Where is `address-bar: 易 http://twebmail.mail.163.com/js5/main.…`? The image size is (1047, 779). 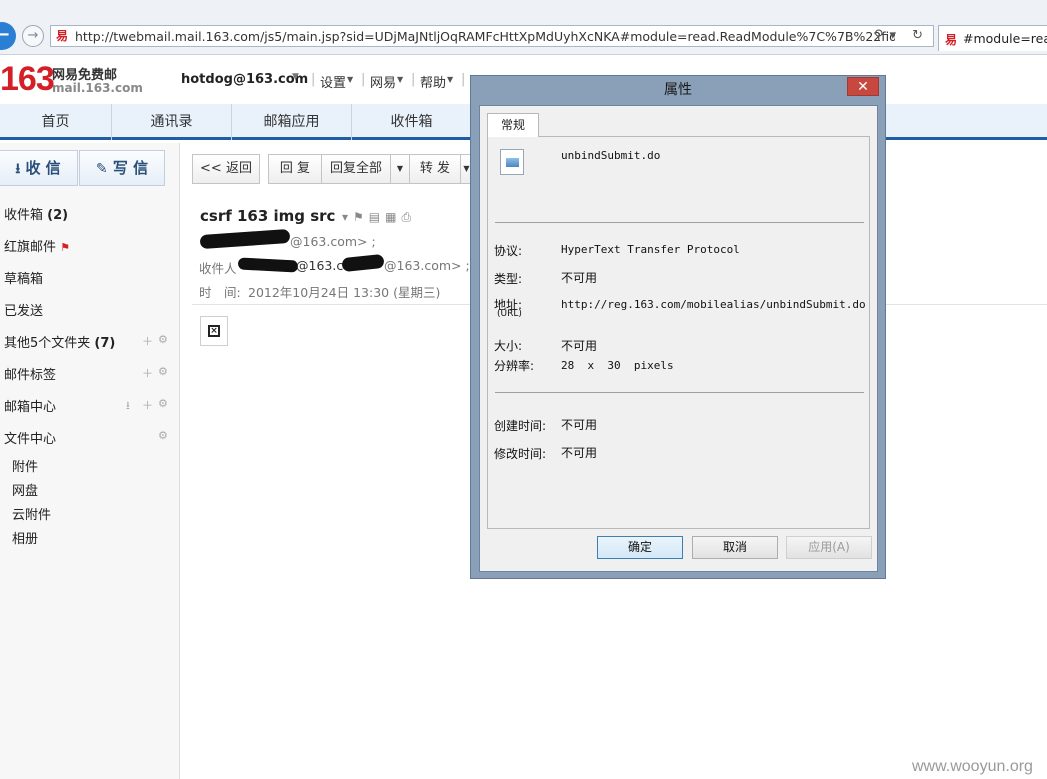 address-bar: 易 http://twebmail.mail.163.com/js5/main.… is located at coordinates (492, 36).